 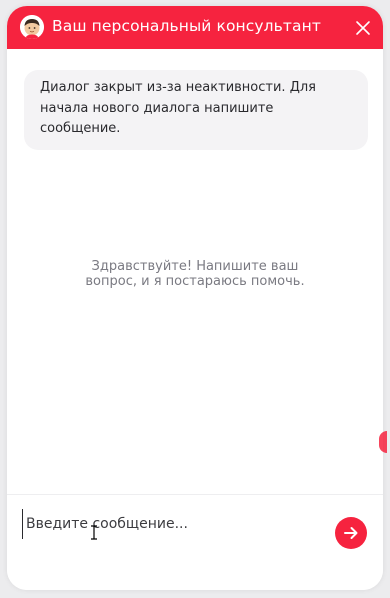 I want to click on close-icon, so click(x=363, y=28).